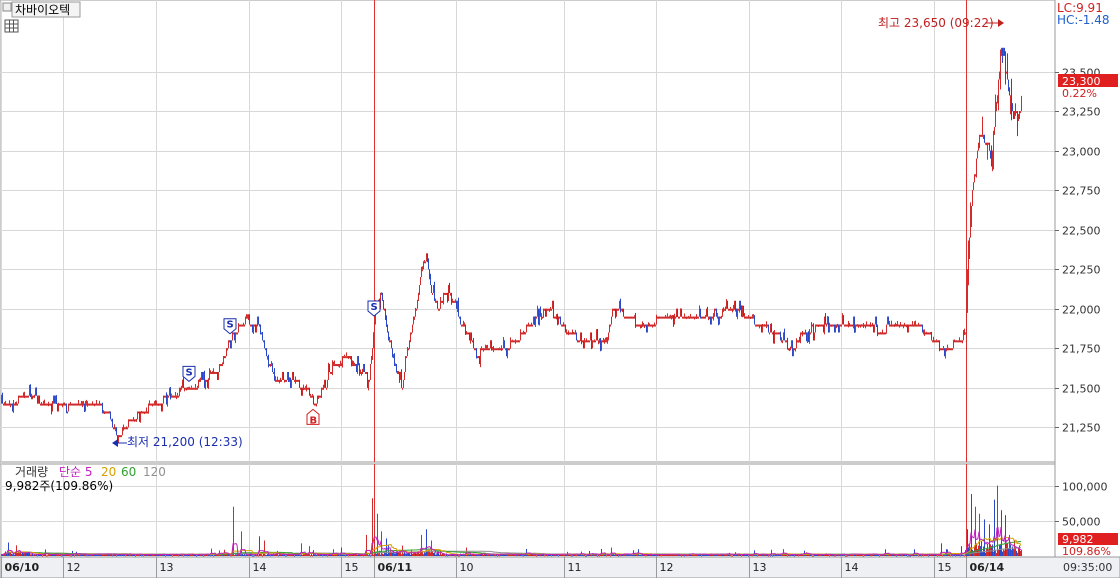 Image resolution: width=1120 pixels, height=578 pixels. I want to click on price-tick-label: 21,750, so click(1081, 349).